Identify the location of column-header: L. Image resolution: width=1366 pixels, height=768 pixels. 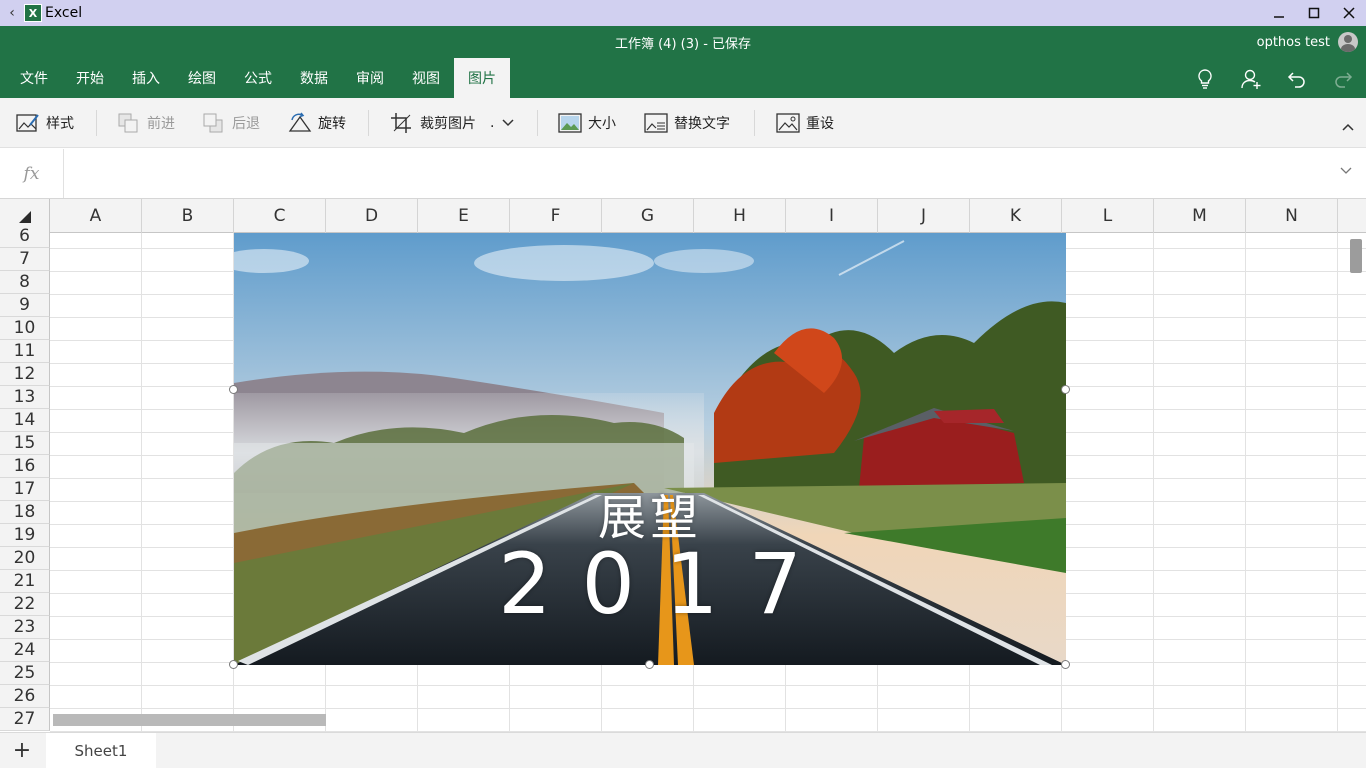
(1108, 216).